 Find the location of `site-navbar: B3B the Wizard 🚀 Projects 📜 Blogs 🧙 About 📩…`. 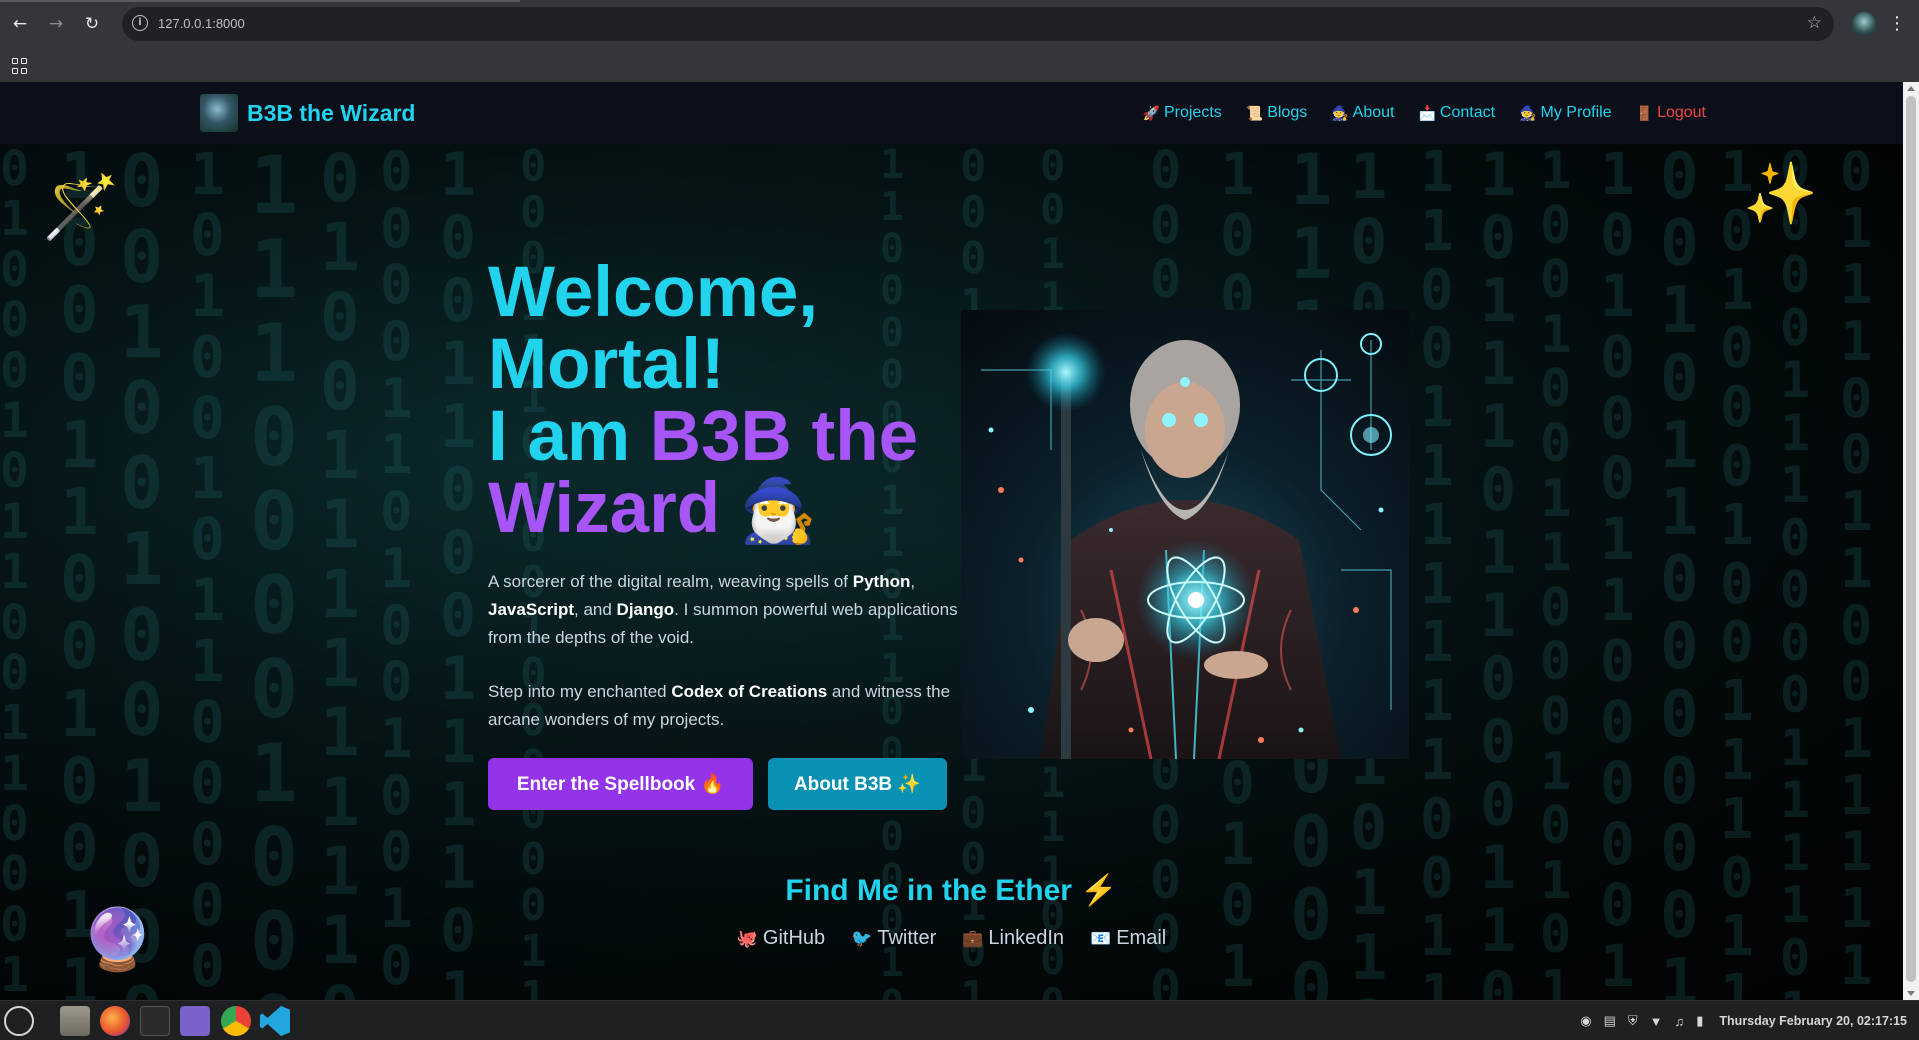

site-navbar: B3B the Wizard 🚀 Projects 📜 Blogs 🧙 About 📩… is located at coordinates (951, 113).